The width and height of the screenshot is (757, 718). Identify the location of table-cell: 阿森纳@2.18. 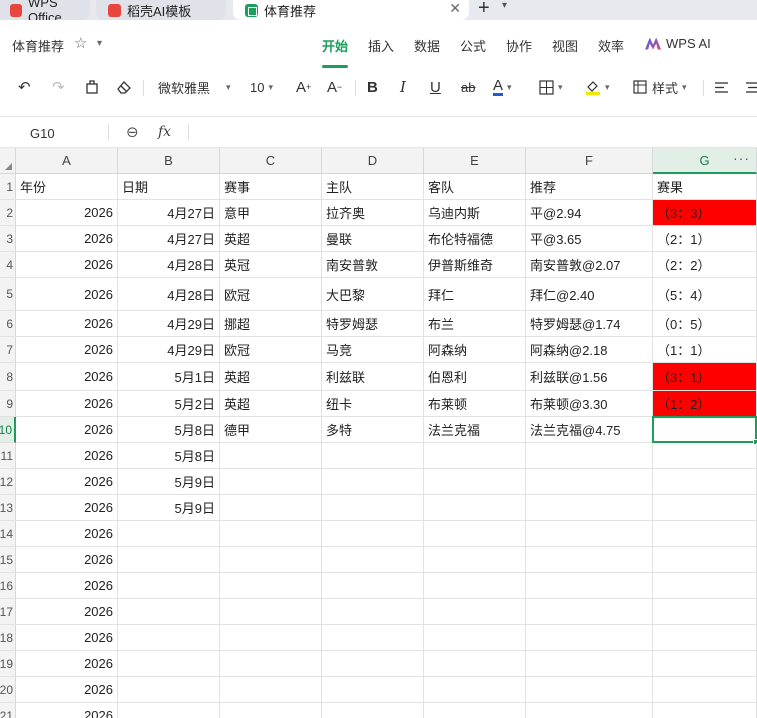
(589, 350).